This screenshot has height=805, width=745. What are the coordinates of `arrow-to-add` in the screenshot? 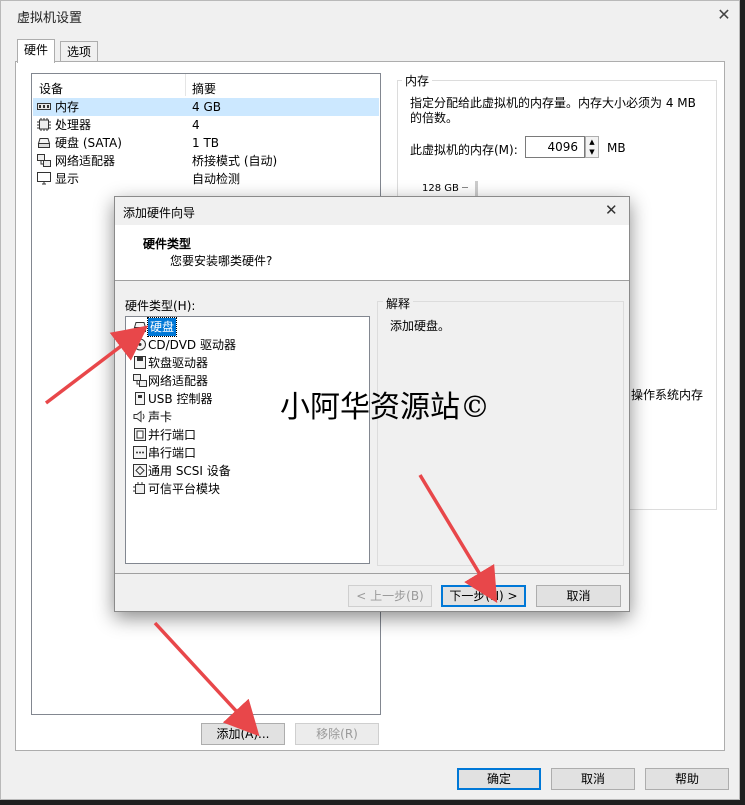 It's located at (206, 679).